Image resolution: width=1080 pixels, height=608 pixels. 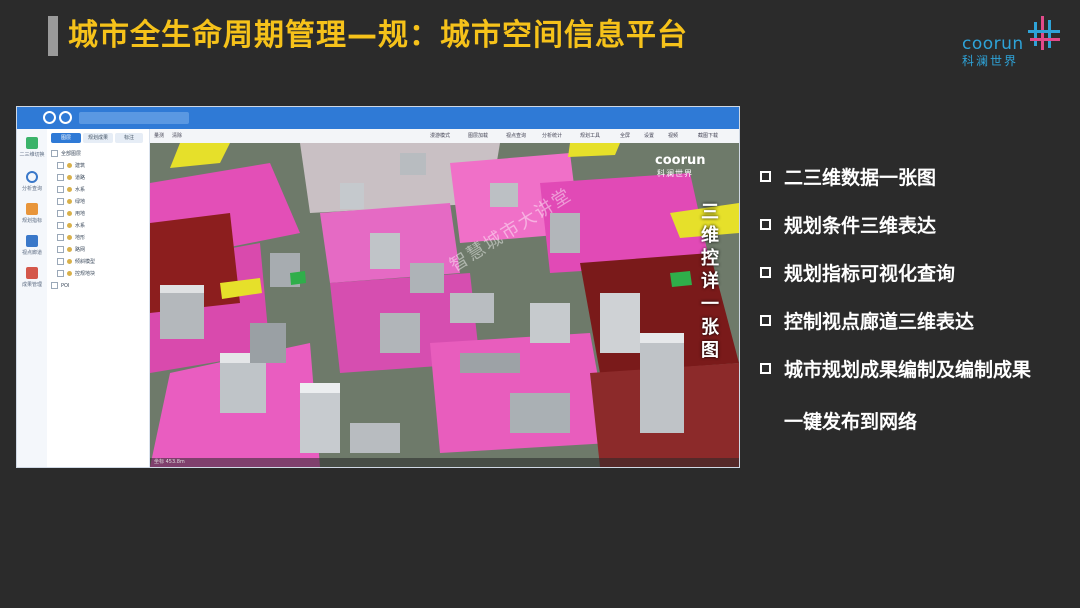 I want to click on search-icon, so click(x=32, y=177).